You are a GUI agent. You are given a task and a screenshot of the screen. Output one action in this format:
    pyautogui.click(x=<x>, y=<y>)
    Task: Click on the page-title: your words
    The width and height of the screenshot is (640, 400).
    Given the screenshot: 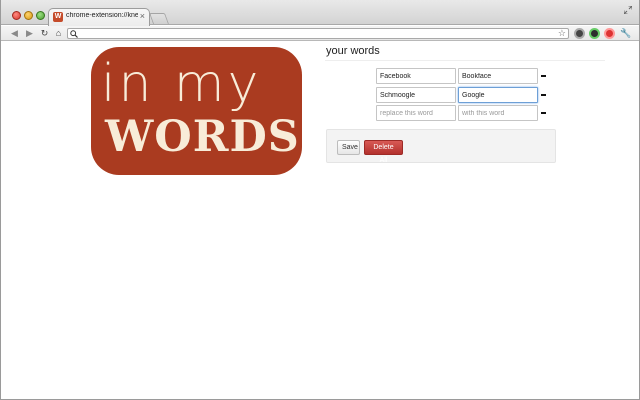 What is the action you would take?
    pyautogui.click(x=353, y=51)
    